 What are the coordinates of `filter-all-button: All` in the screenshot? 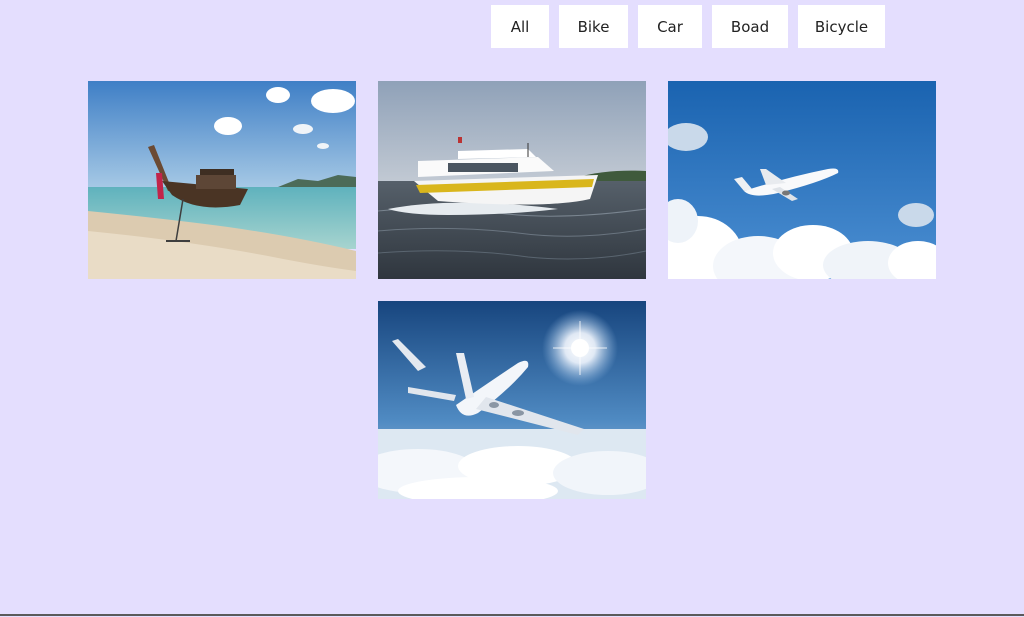 It's located at (520, 26).